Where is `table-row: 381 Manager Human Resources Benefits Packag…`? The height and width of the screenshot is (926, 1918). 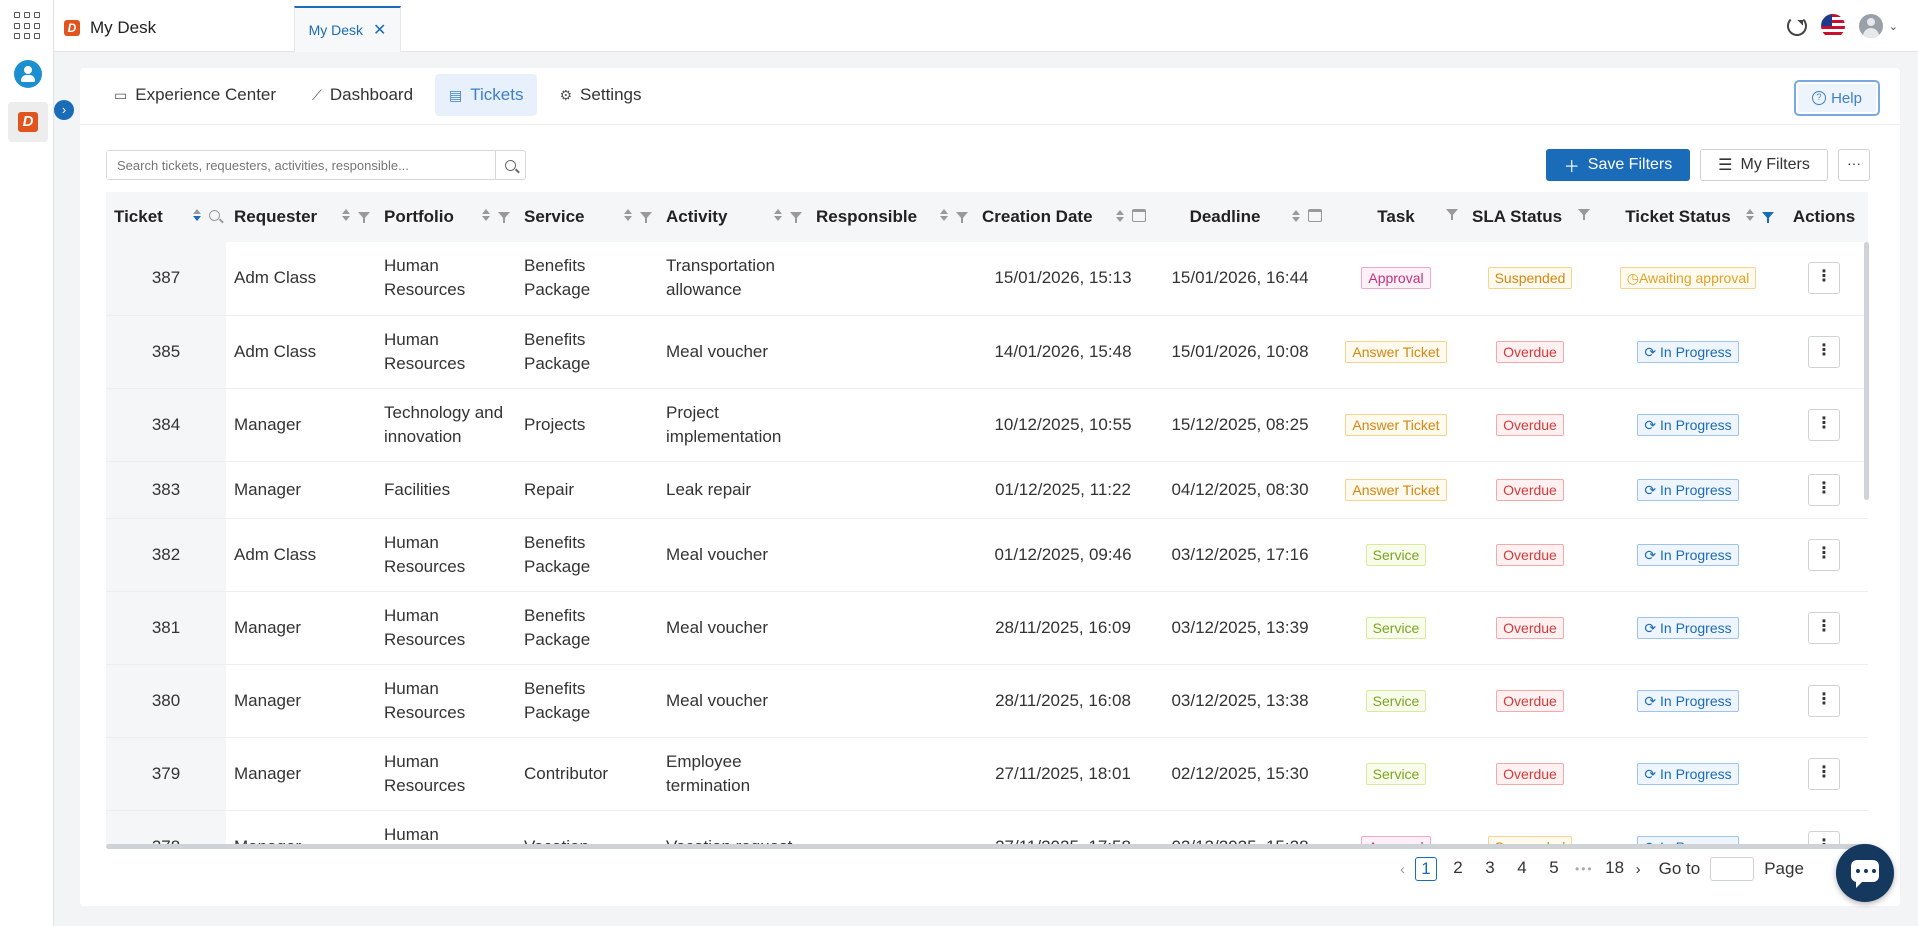 table-row: 381 Manager Human Resources Benefits Packag… is located at coordinates (987, 628).